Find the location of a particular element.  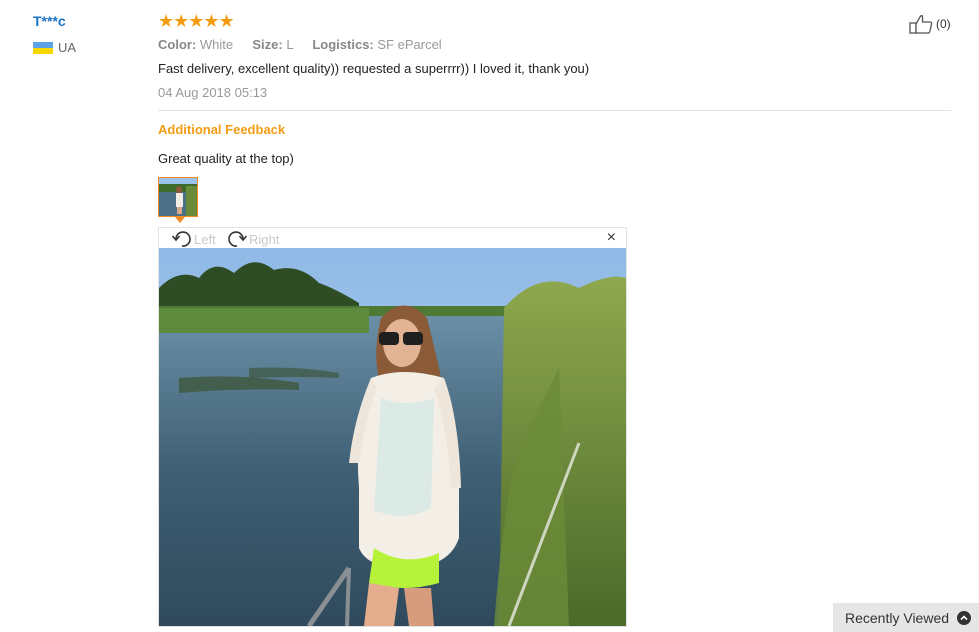

rotate-left-icon is located at coordinates (181, 239).